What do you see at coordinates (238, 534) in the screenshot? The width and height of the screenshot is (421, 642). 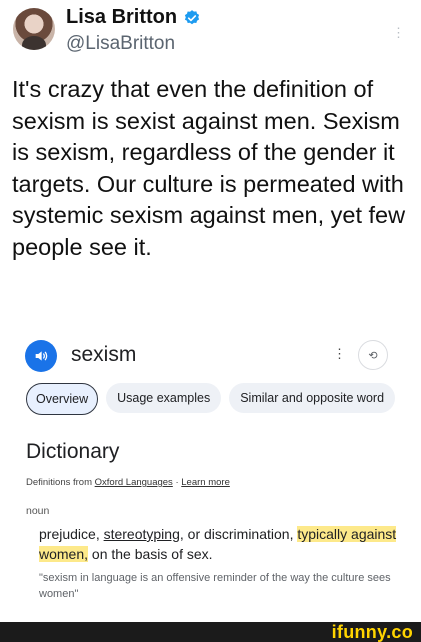 I see `definition-part2: , or discrimination,` at bounding box center [238, 534].